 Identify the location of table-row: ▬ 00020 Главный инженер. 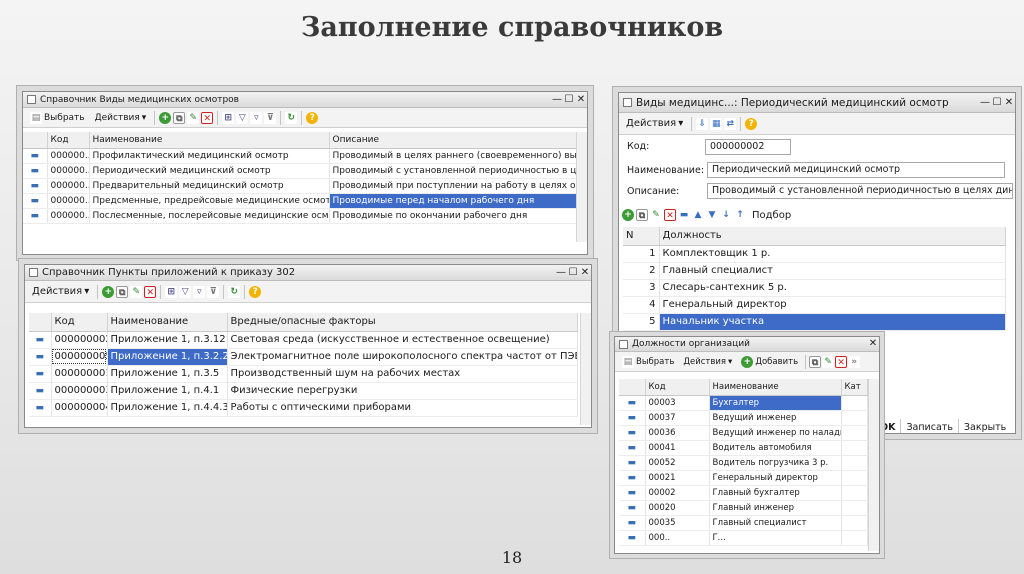
(743, 508).